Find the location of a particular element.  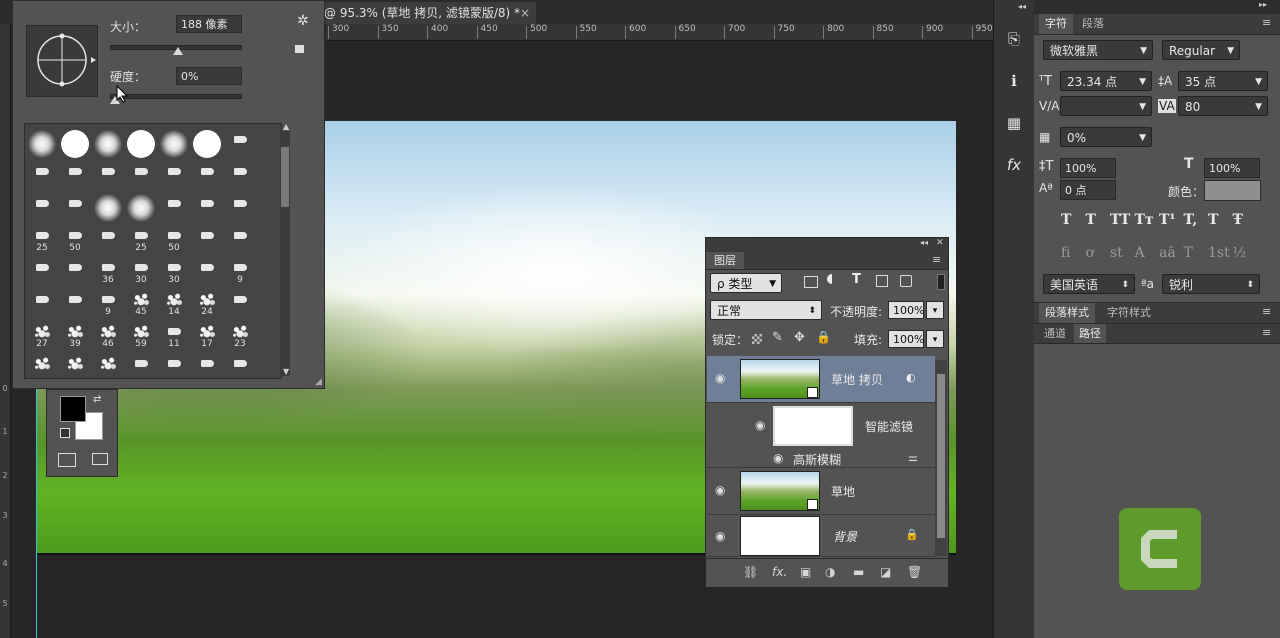

fill-field: 100% is located at coordinates (906, 339).